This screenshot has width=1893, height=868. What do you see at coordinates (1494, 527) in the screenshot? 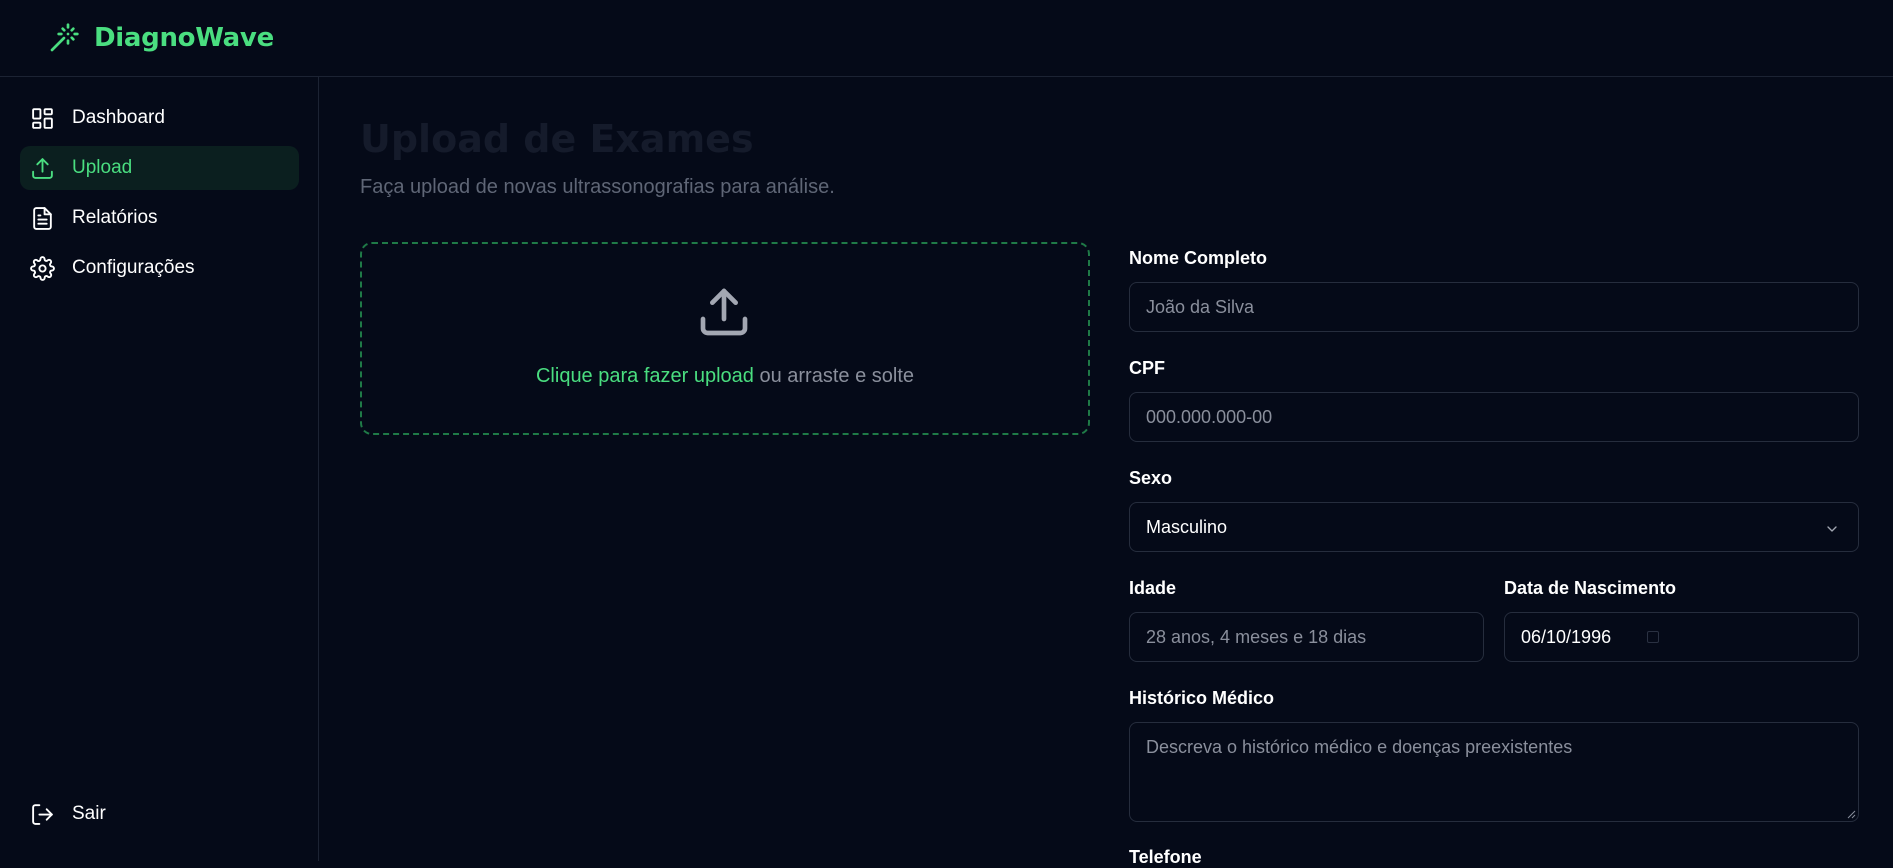
I see `sex-select: Masculino` at bounding box center [1494, 527].